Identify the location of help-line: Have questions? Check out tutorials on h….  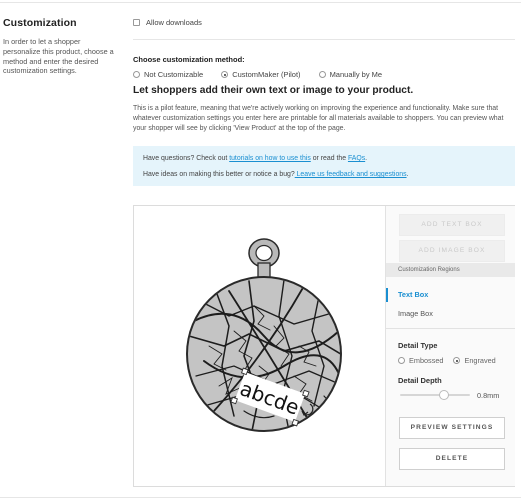
(324, 160).